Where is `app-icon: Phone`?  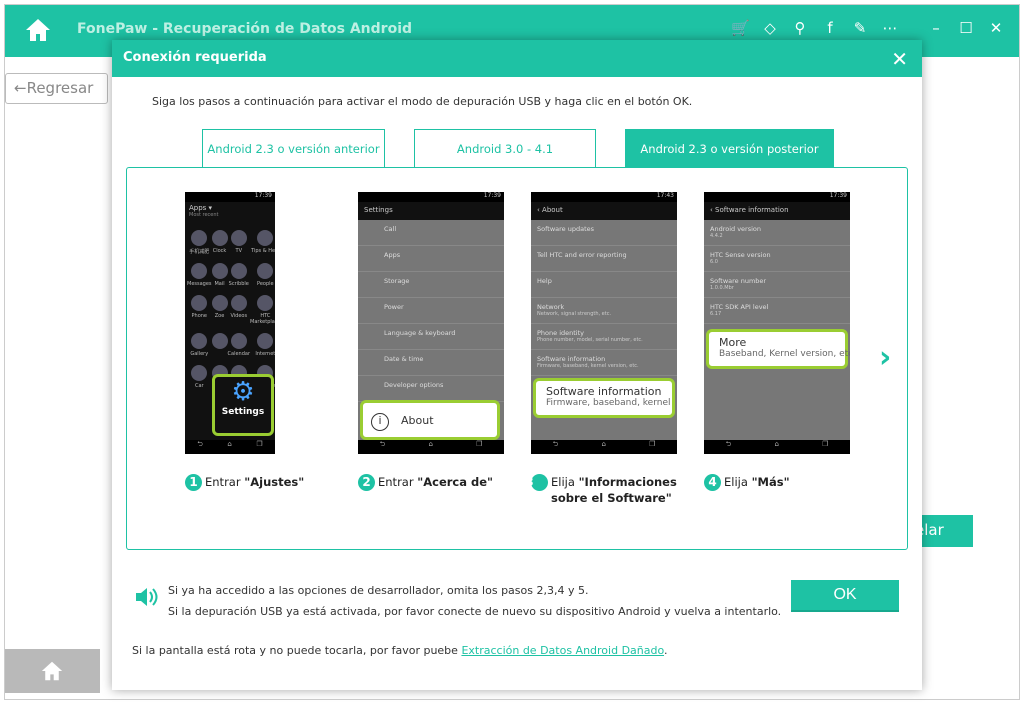
app-icon: Phone is located at coordinates (199, 310).